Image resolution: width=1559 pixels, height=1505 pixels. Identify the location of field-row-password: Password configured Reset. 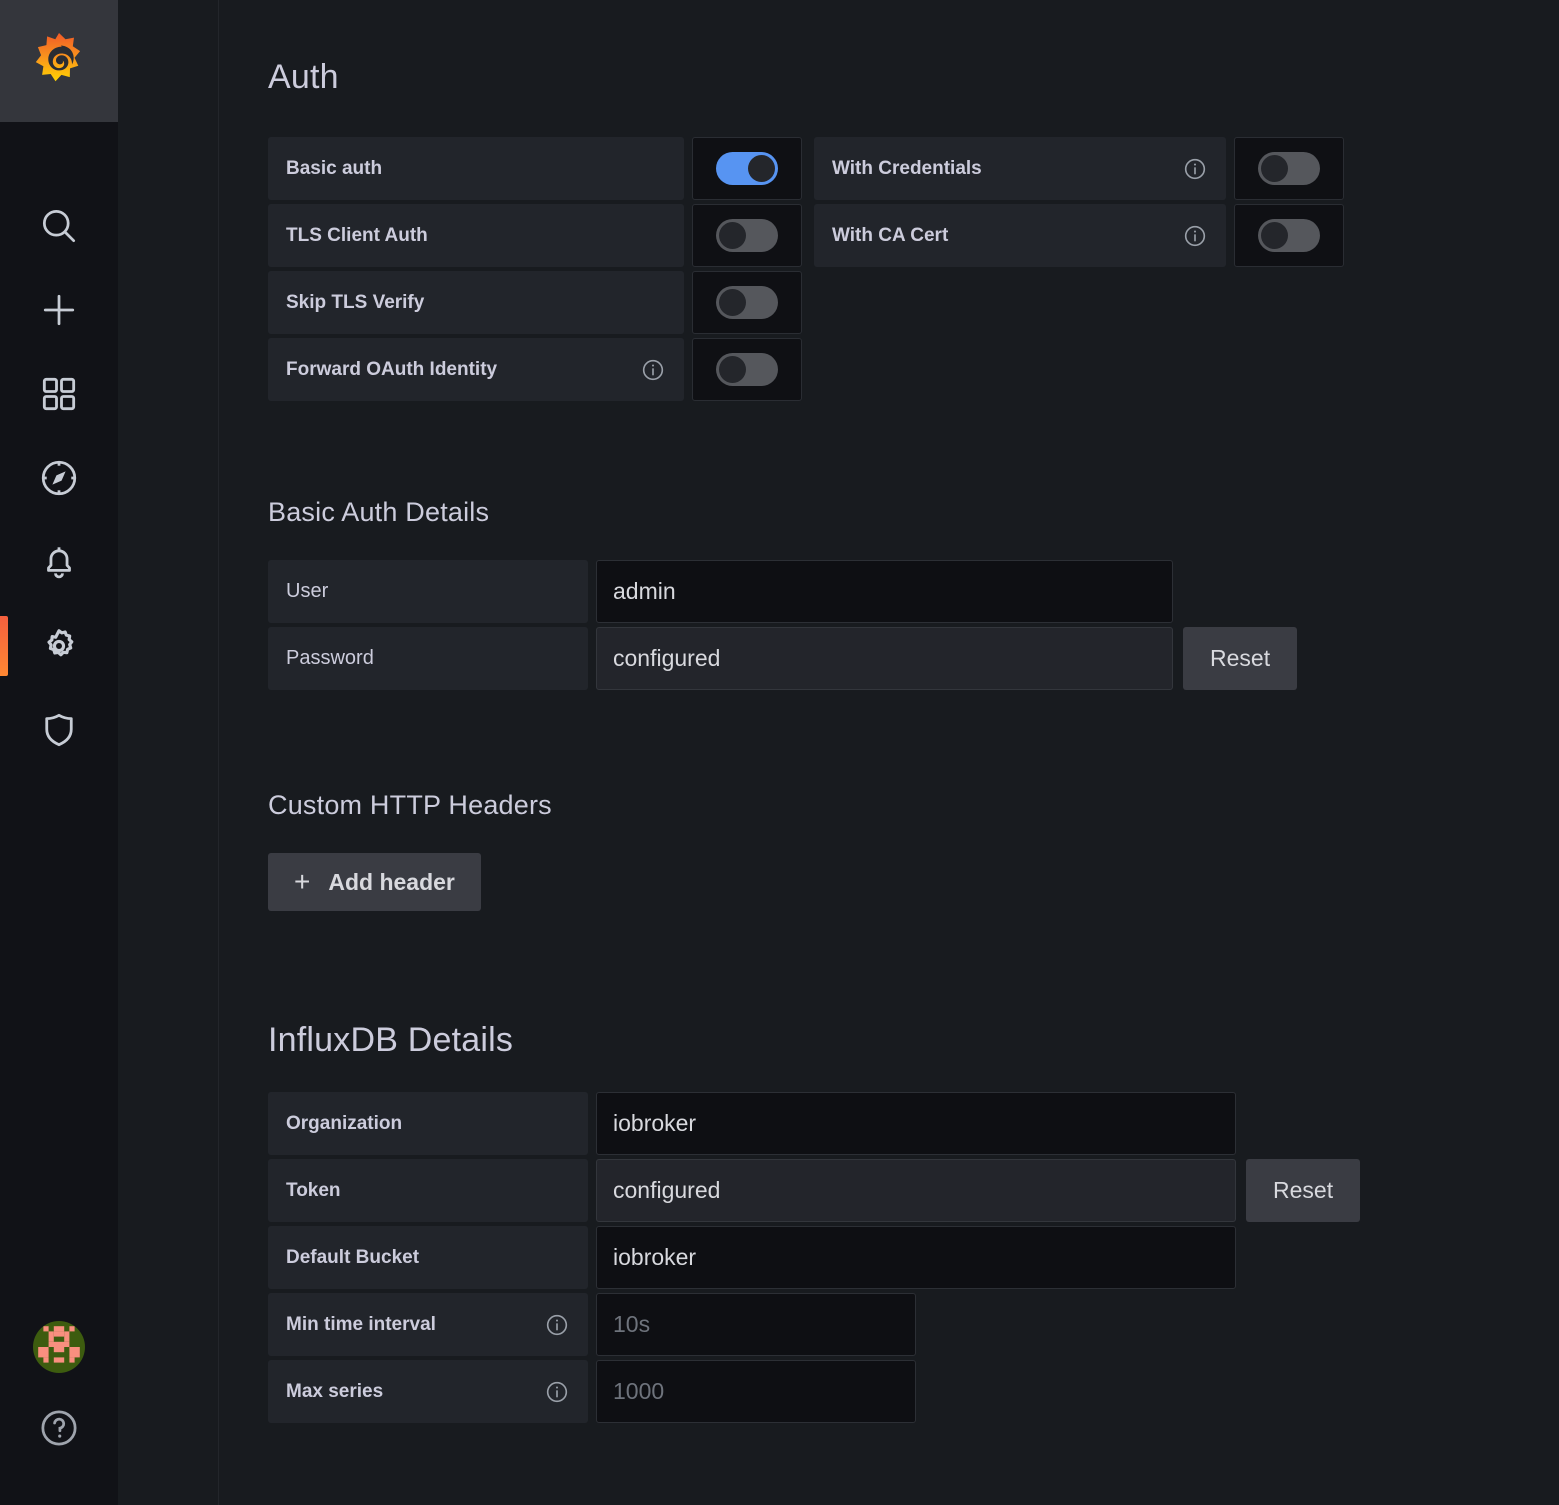
(913, 658).